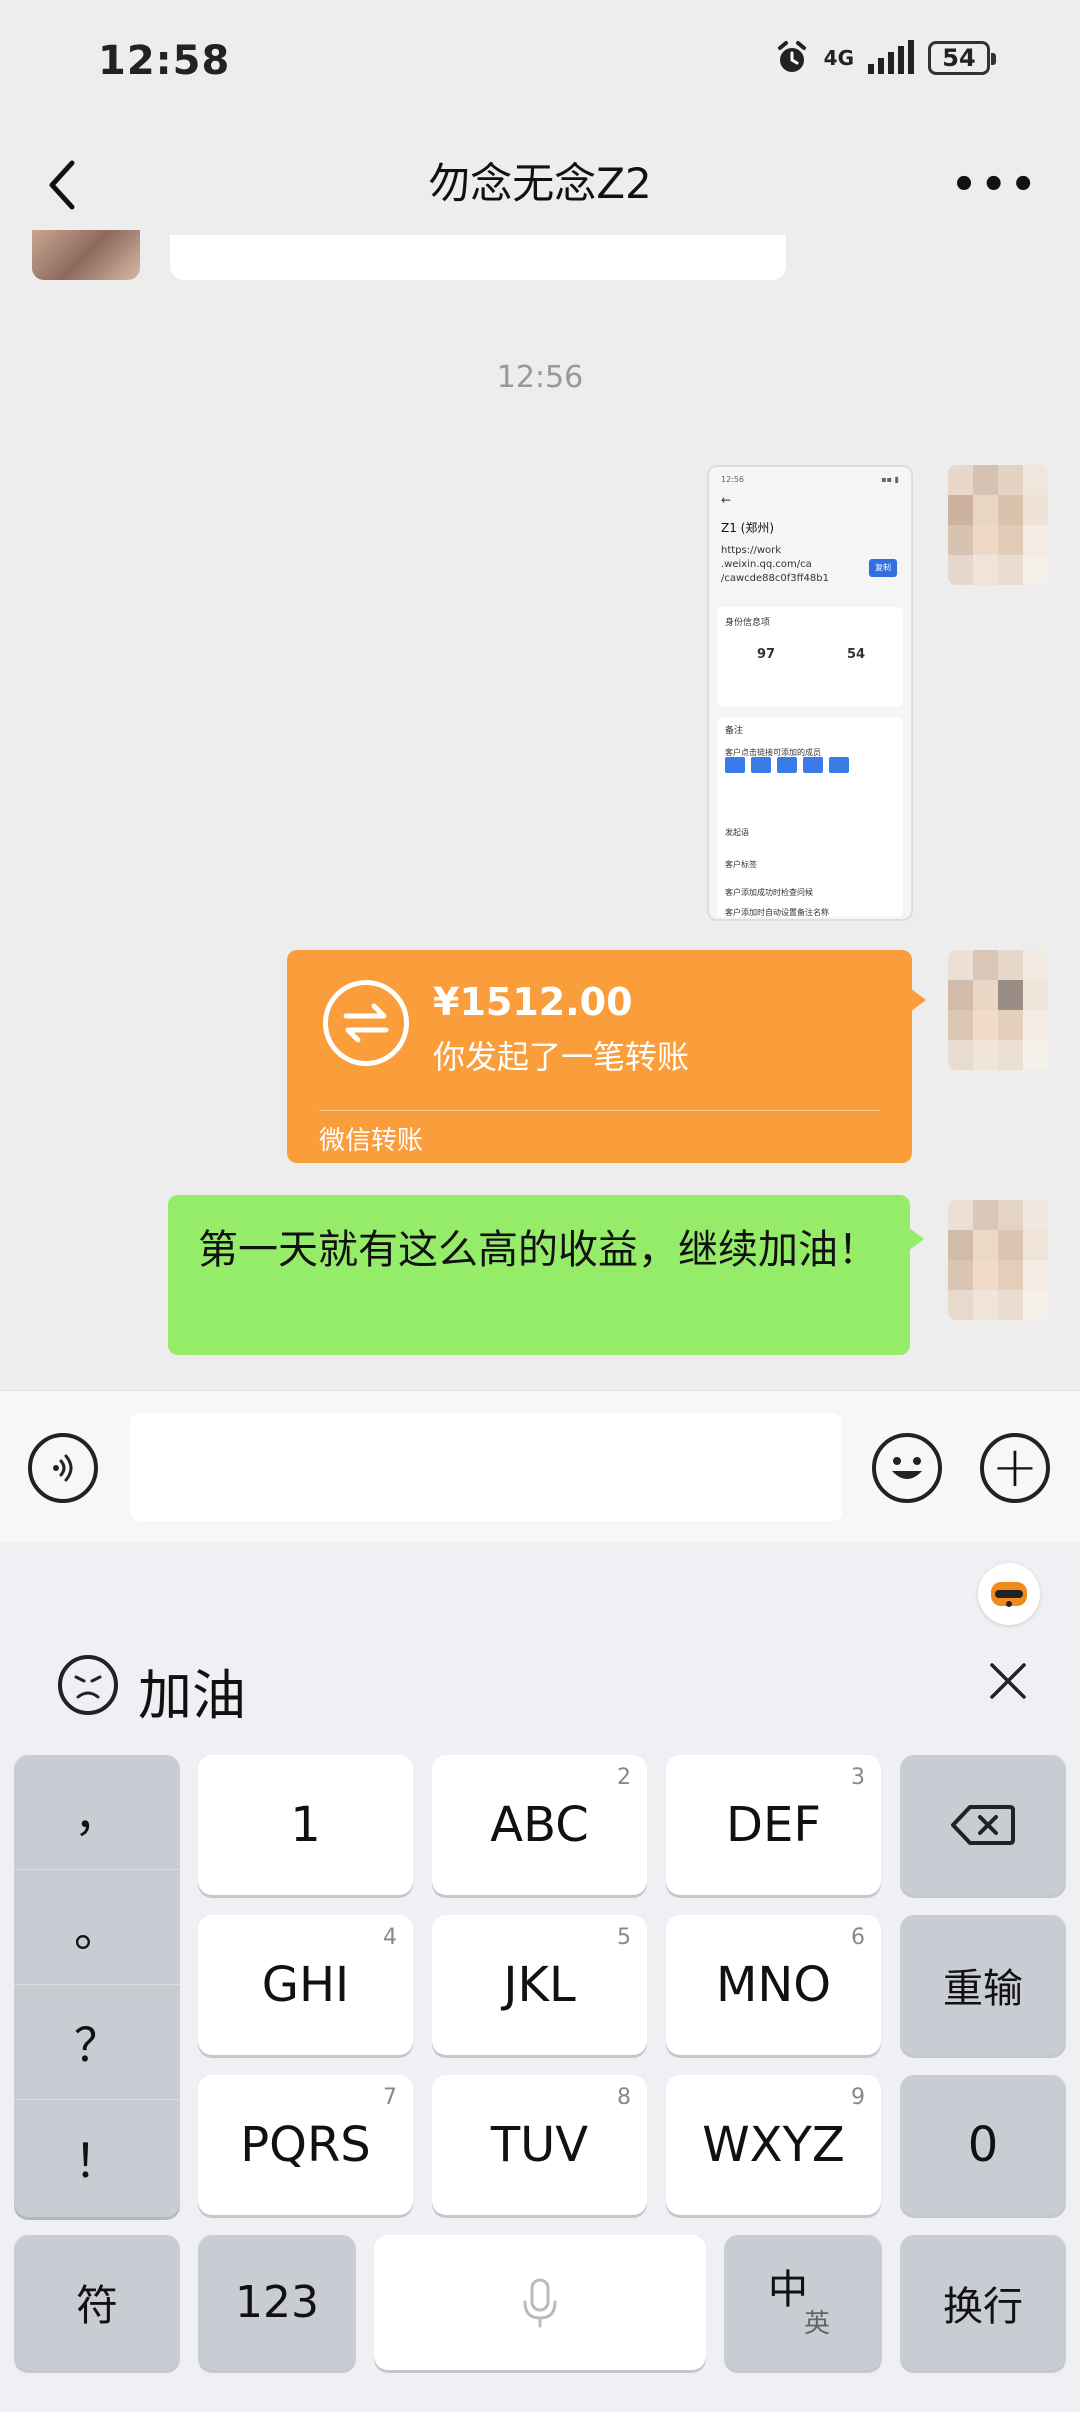 The width and height of the screenshot is (1080, 2412). I want to click on transfer-label: 微信转账, so click(371, 1141).